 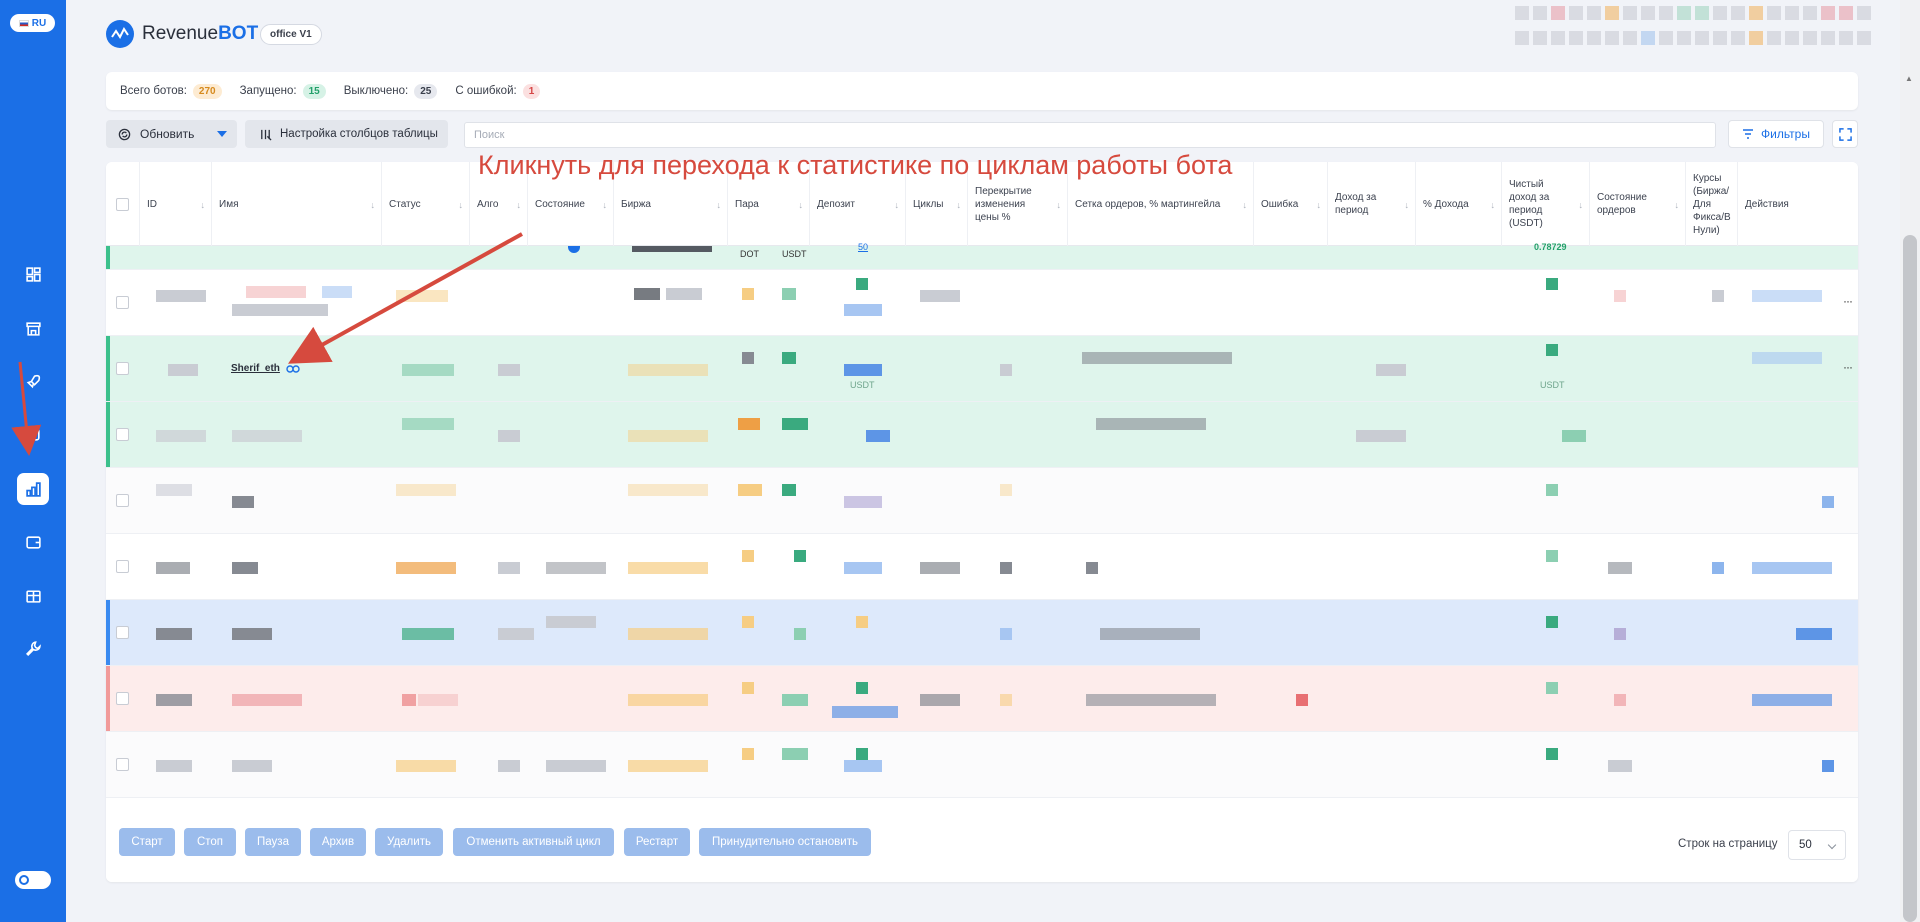 What do you see at coordinates (1776, 134) in the screenshot?
I see `filters-button: Фильтры` at bounding box center [1776, 134].